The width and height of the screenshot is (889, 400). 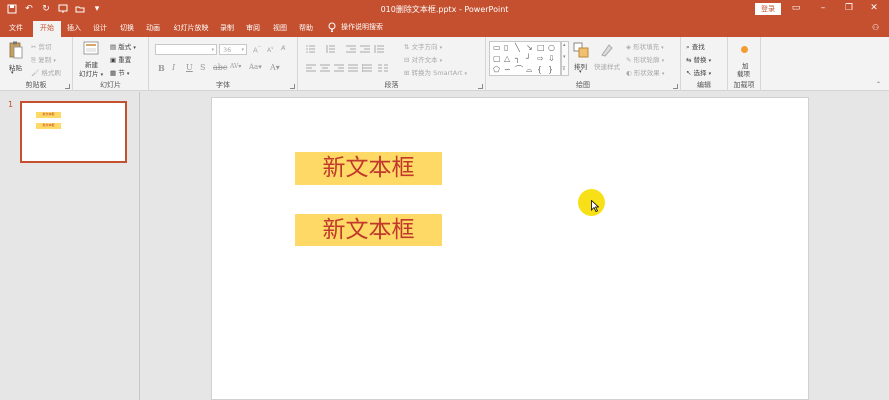 I want to click on text-direction-button: ⇅ 文字方向 ▾, so click(x=423, y=46).